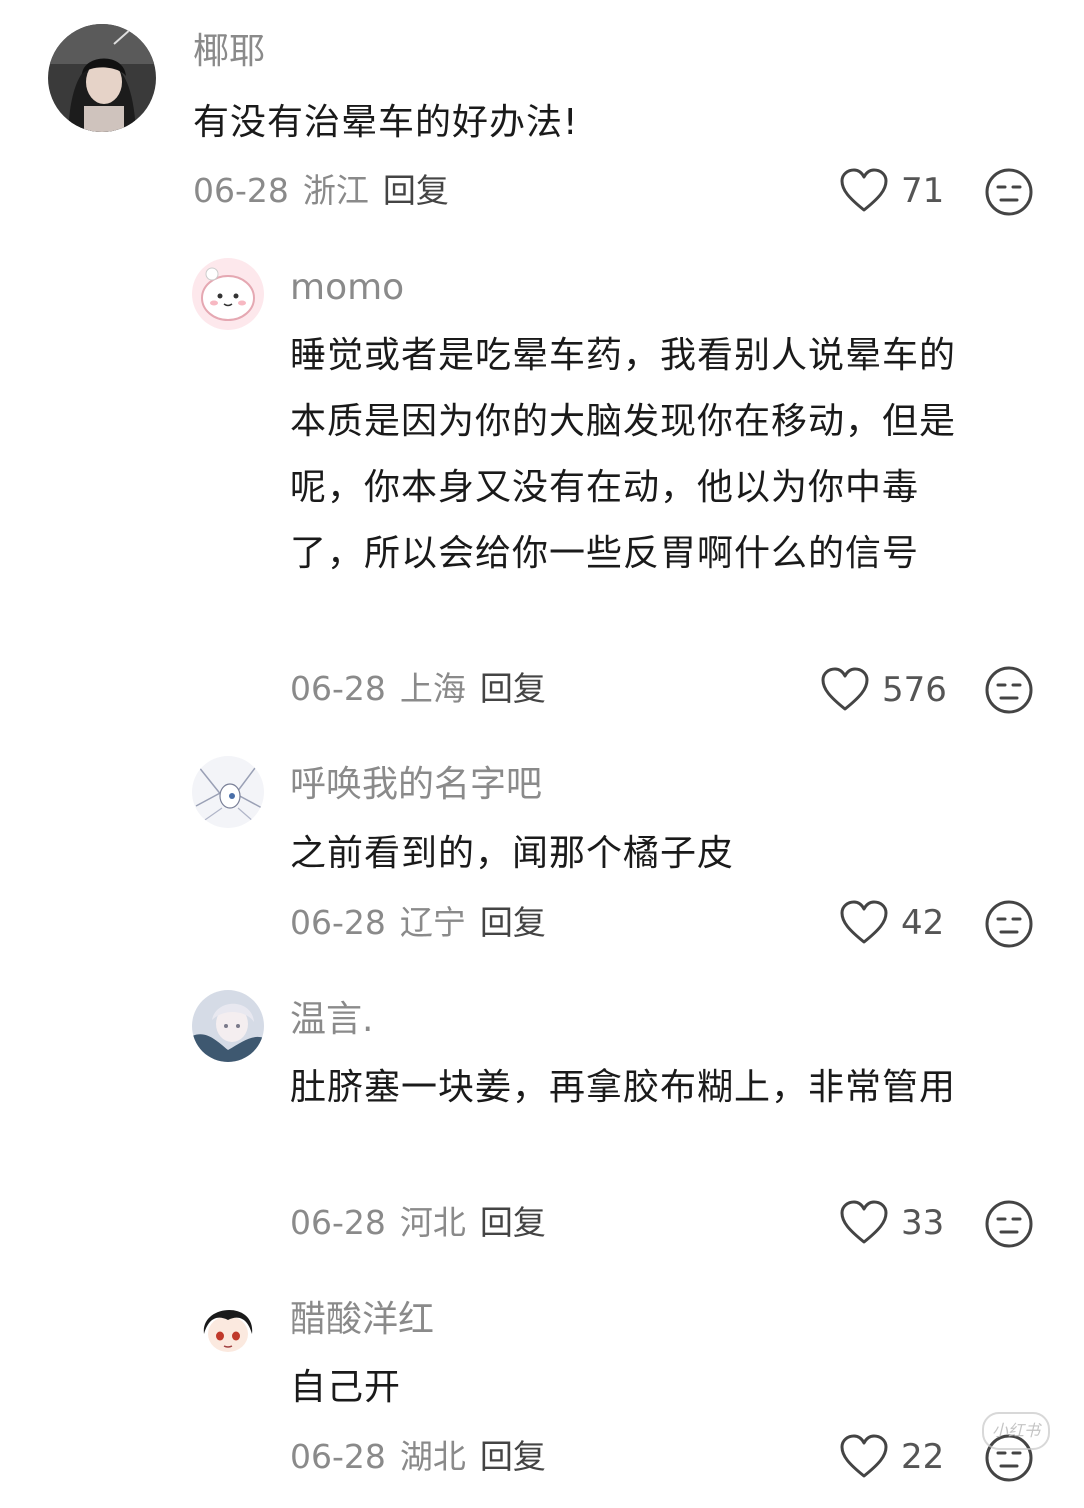  What do you see at coordinates (891, 191) in the screenshot?
I see `like-button: 71` at bounding box center [891, 191].